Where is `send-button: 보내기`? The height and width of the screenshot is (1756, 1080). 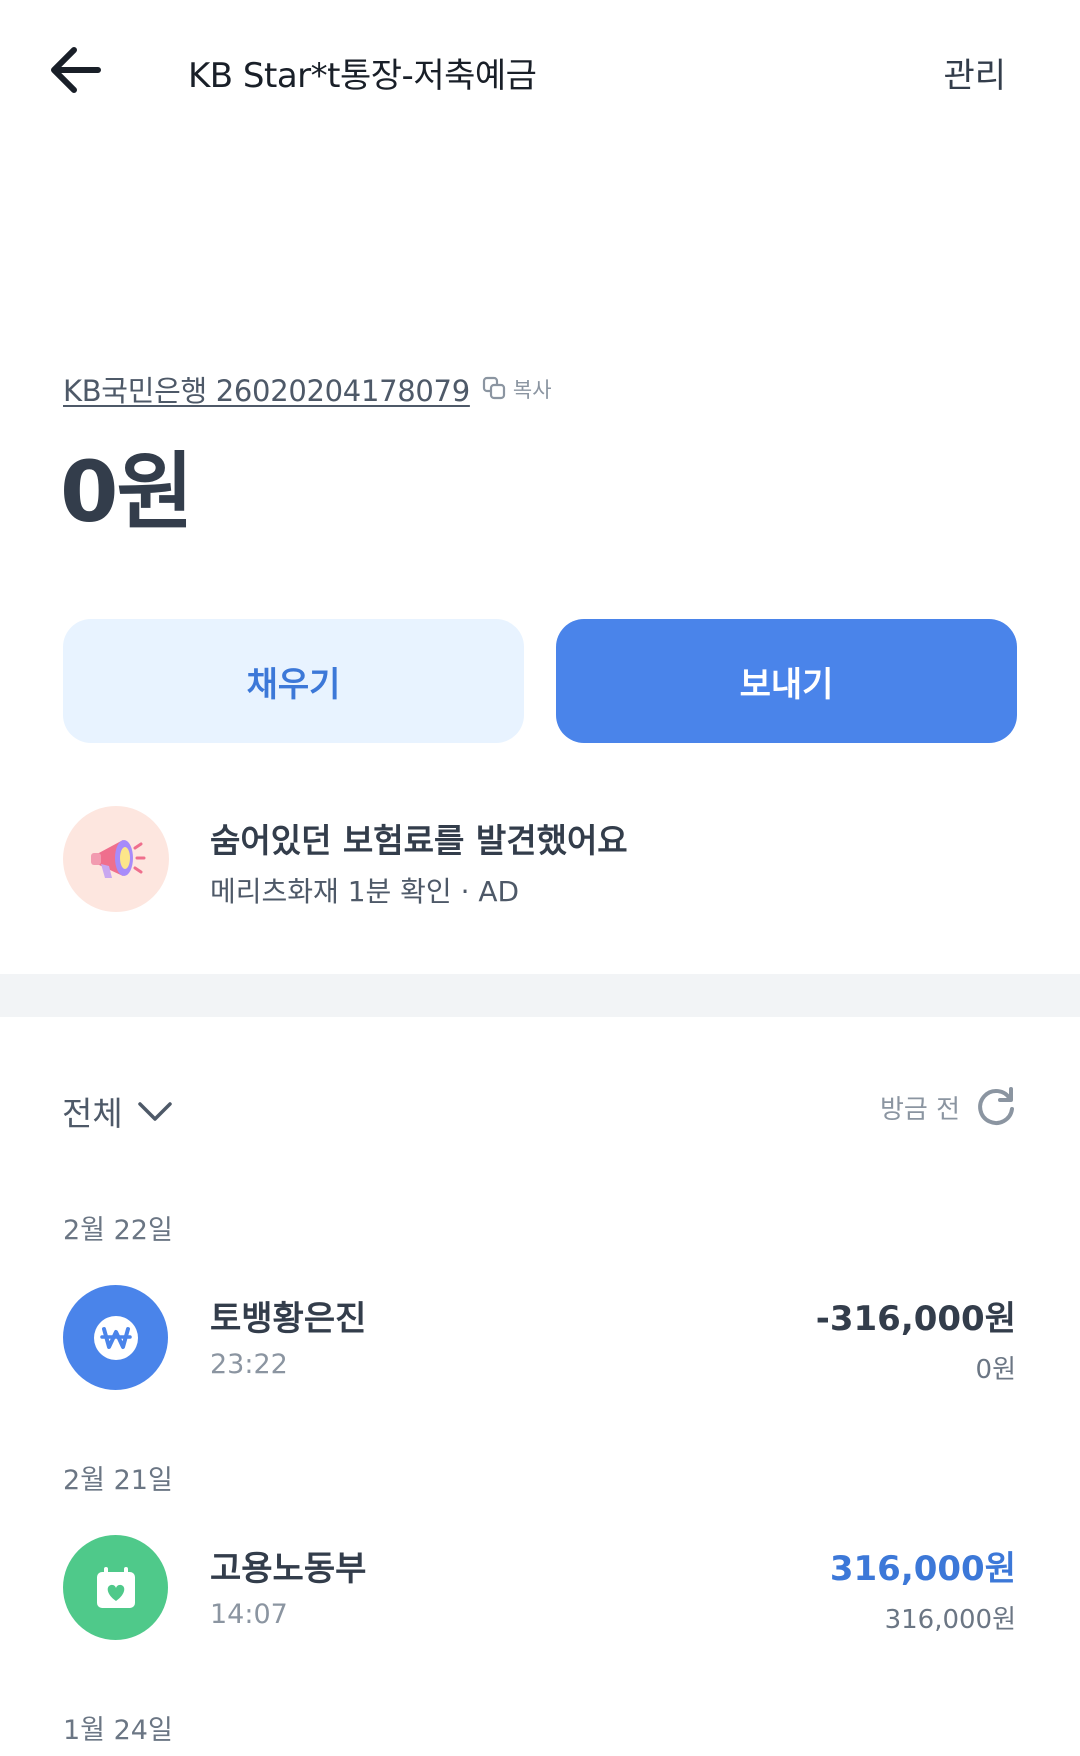
send-button: 보내기 is located at coordinates (786, 681).